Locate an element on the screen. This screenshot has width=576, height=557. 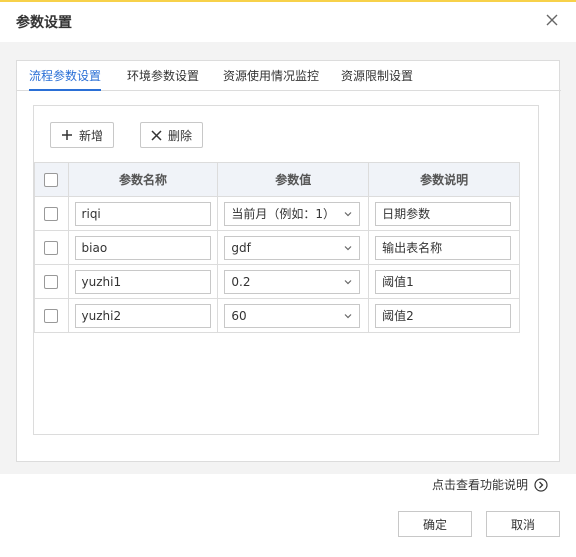
param-desc-input: 输出表名称 is located at coordinates (443, 247).